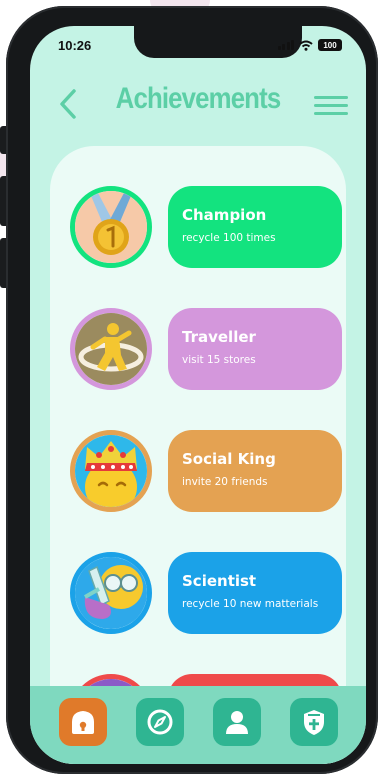 The width and height of the screenshot is (384, 778). What do you see at coordinates (255, 227) in the screenshot?
I see `achievement-pill: Champion recycle 100 times` at bounding box center [255, 227].